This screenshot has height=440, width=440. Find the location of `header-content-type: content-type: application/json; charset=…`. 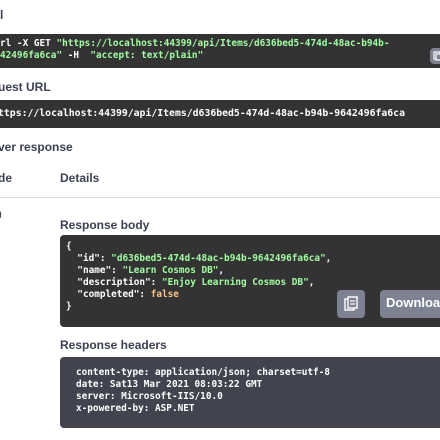

header-content-type: content-type: application/json; charset=… is located at coordinates (203, 372).